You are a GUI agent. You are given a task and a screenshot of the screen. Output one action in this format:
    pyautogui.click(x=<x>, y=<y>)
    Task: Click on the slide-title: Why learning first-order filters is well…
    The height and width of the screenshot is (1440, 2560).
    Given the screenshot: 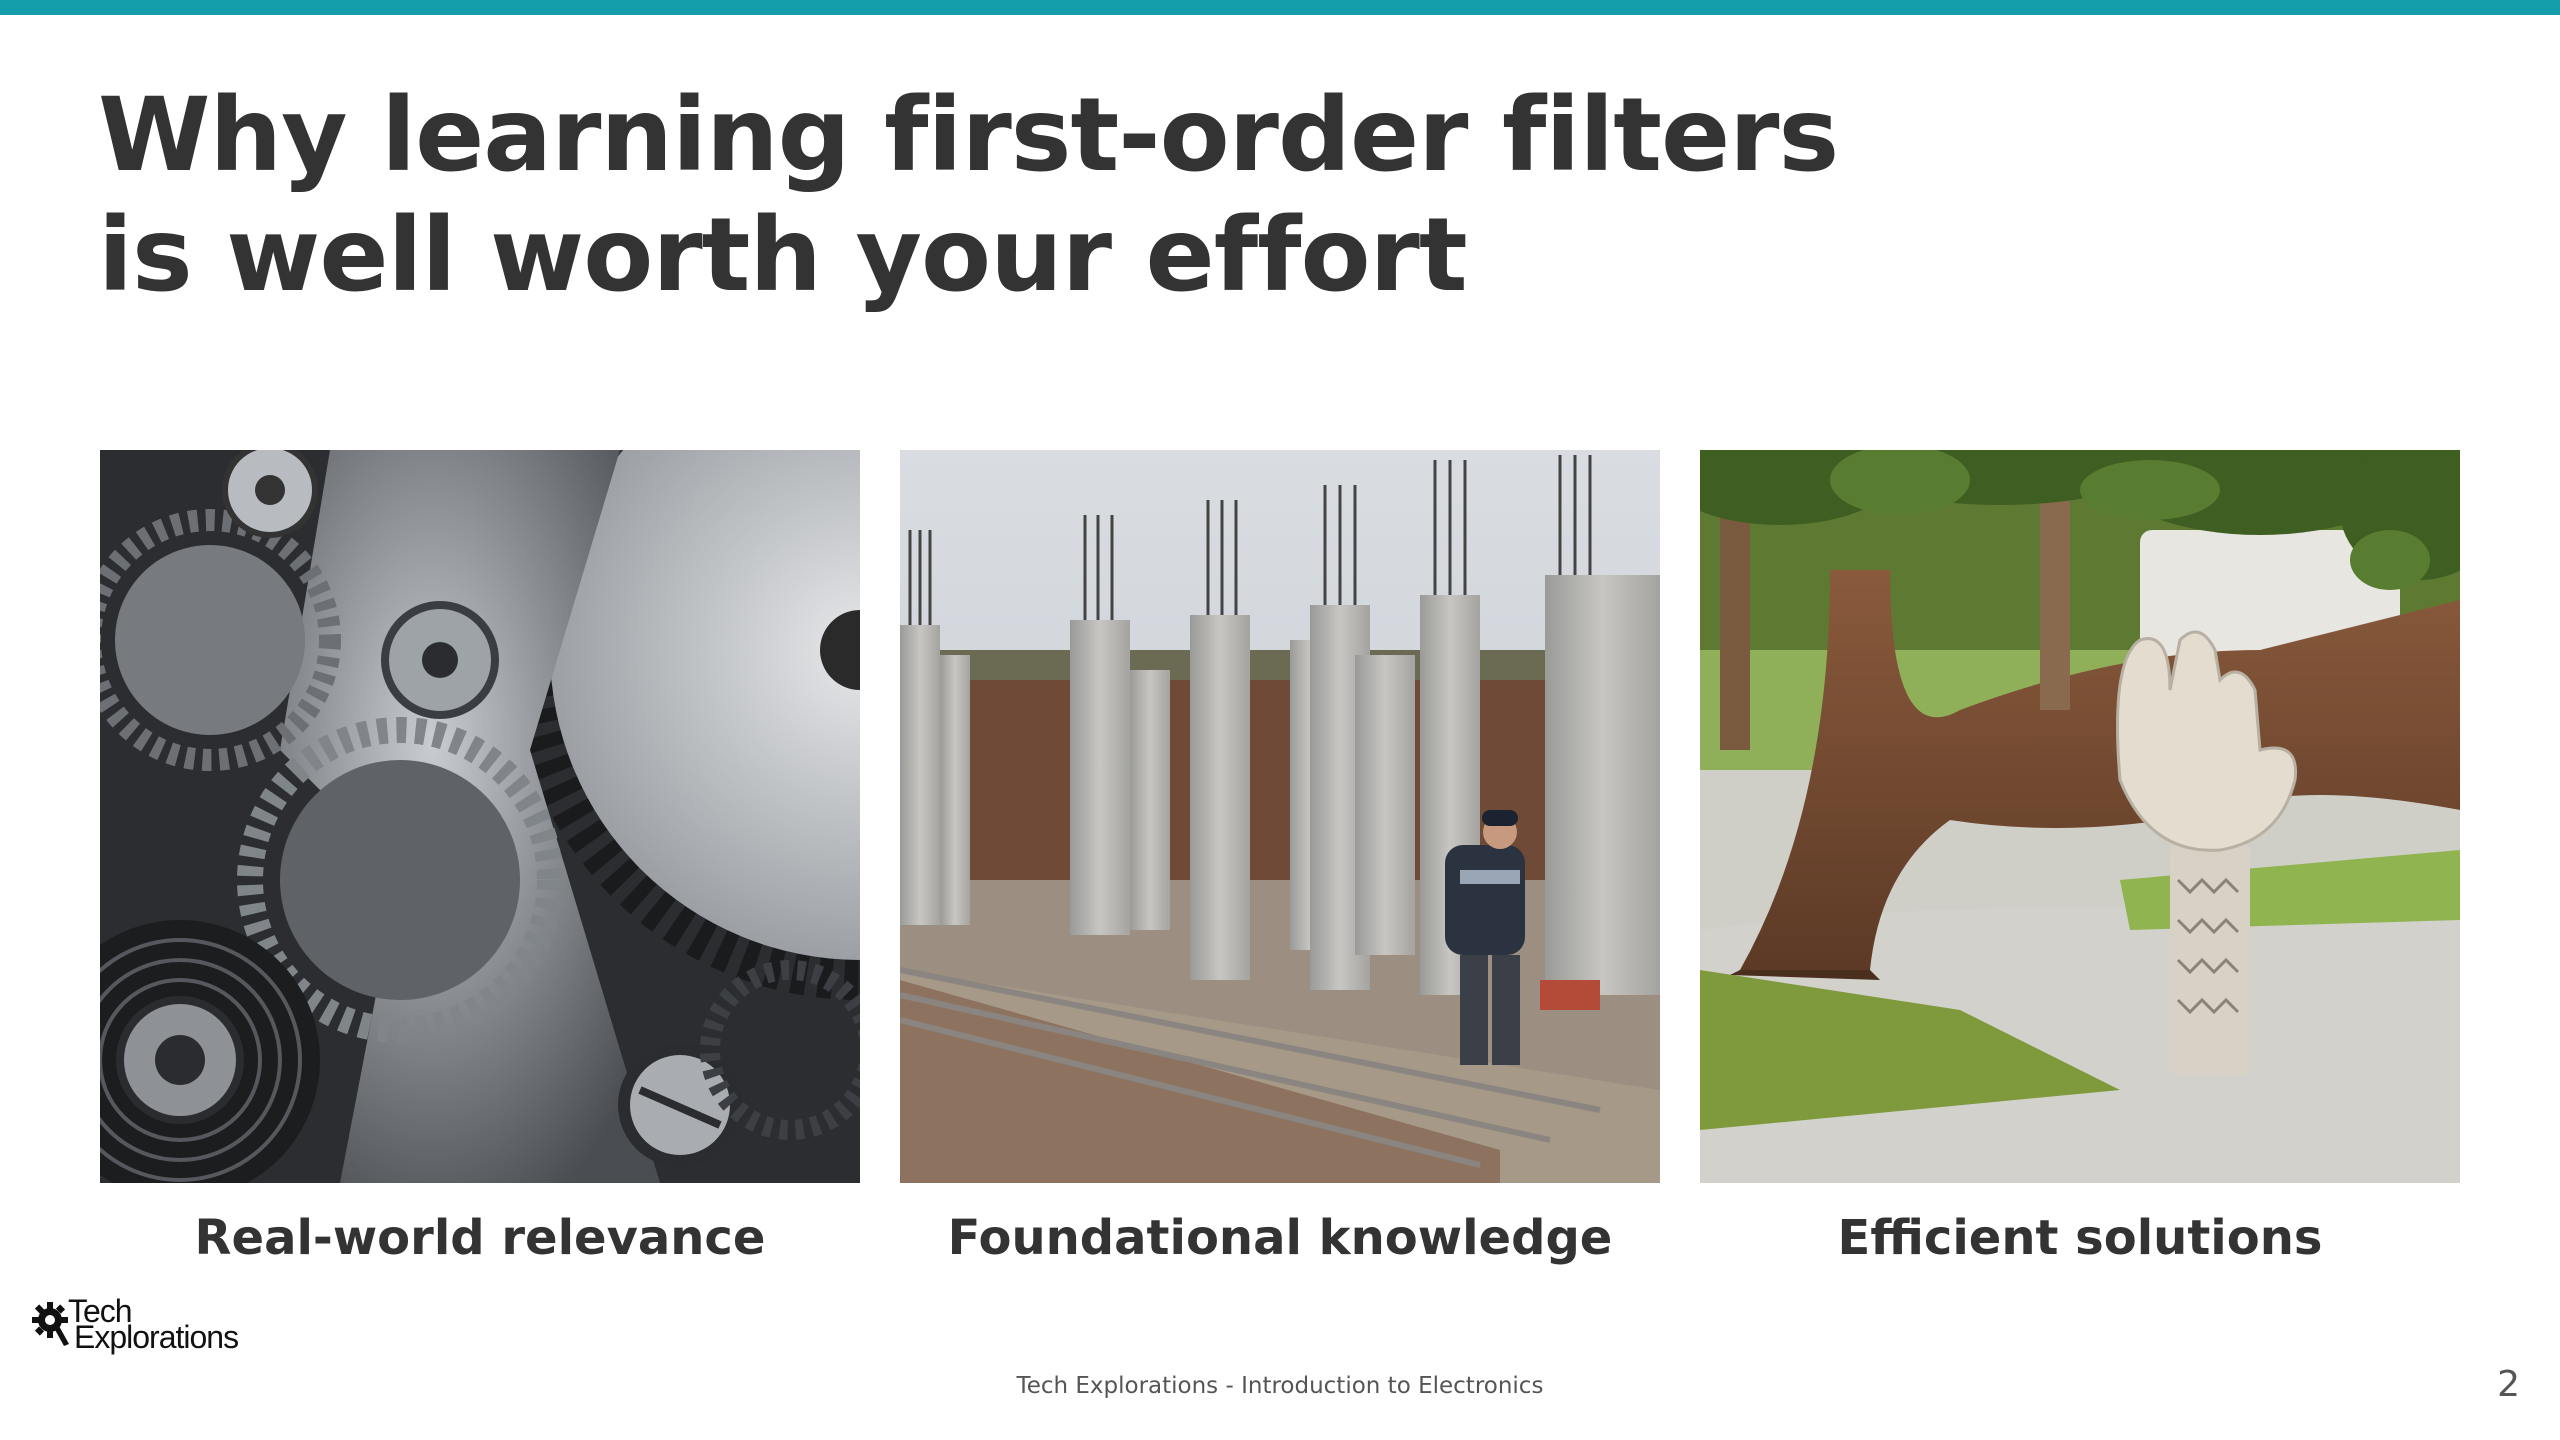 What is the action you would take?
    pyautogui.click(x=968, y=196)
    